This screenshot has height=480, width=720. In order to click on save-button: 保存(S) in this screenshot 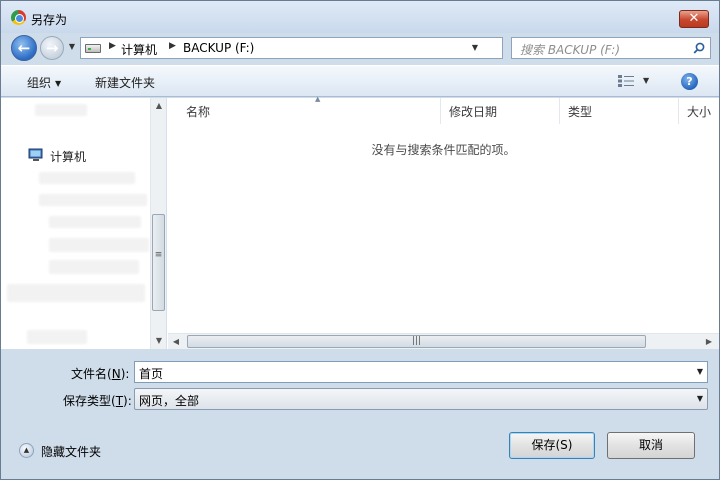, I will do `click(552, 445)`.